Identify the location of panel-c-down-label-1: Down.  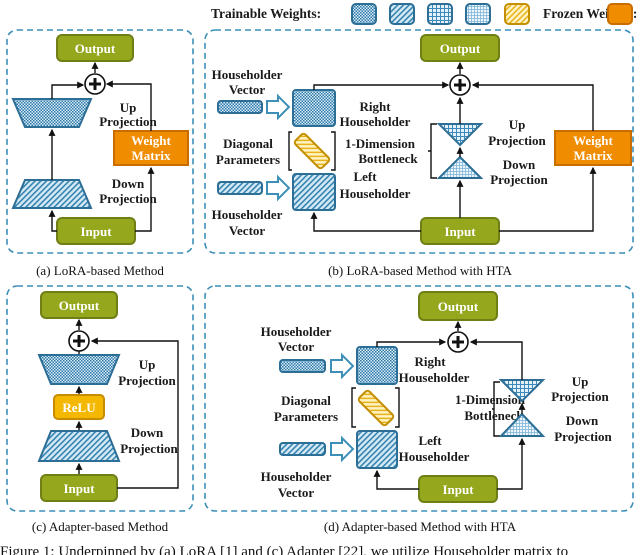
(147, 432).